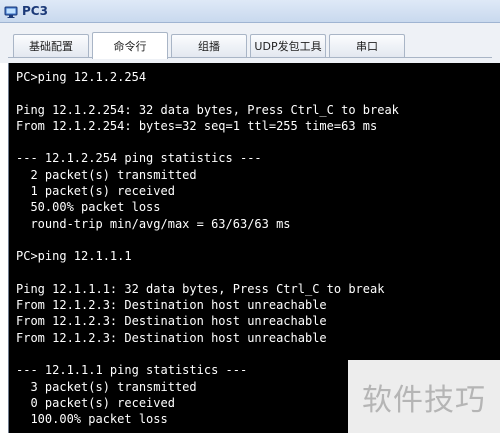  I want to click on console-line: PC>ping 12.1.2.254, so click(81, 77).